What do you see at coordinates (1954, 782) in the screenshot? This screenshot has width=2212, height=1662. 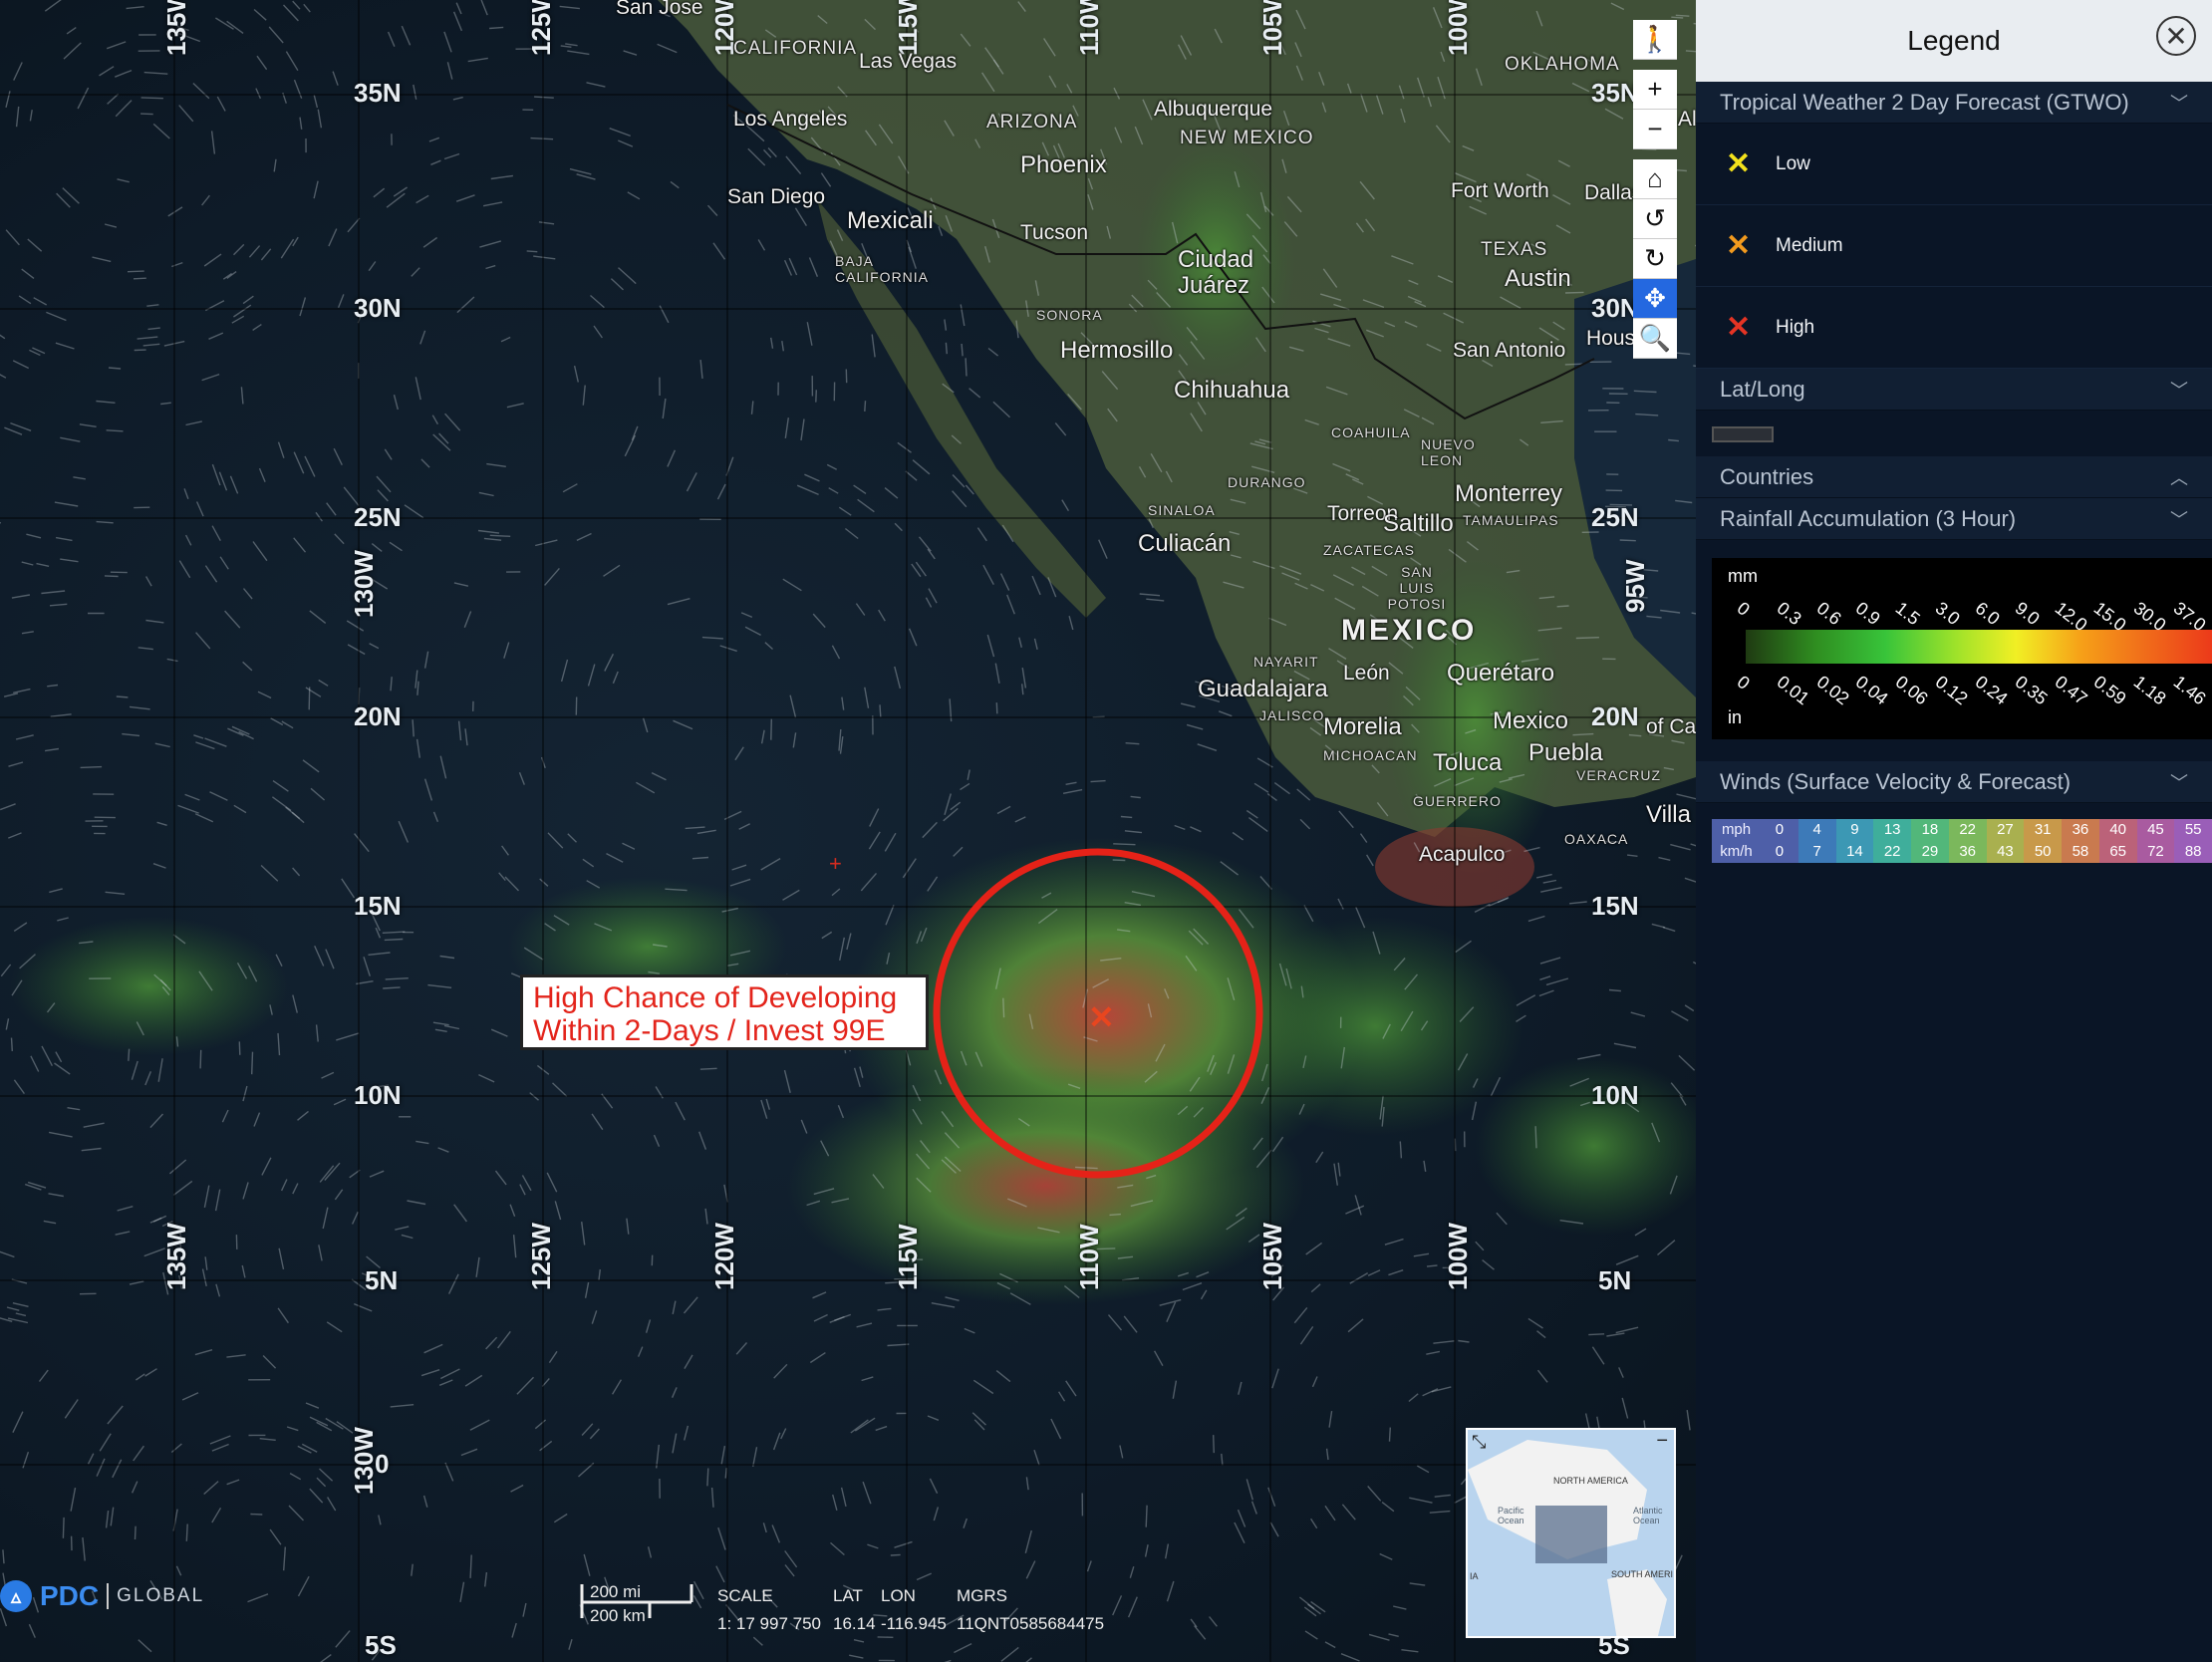 I see `section-winds: Winds (Surface Velocity & Forecast) ﹀` at bounding box center [1954, 782].